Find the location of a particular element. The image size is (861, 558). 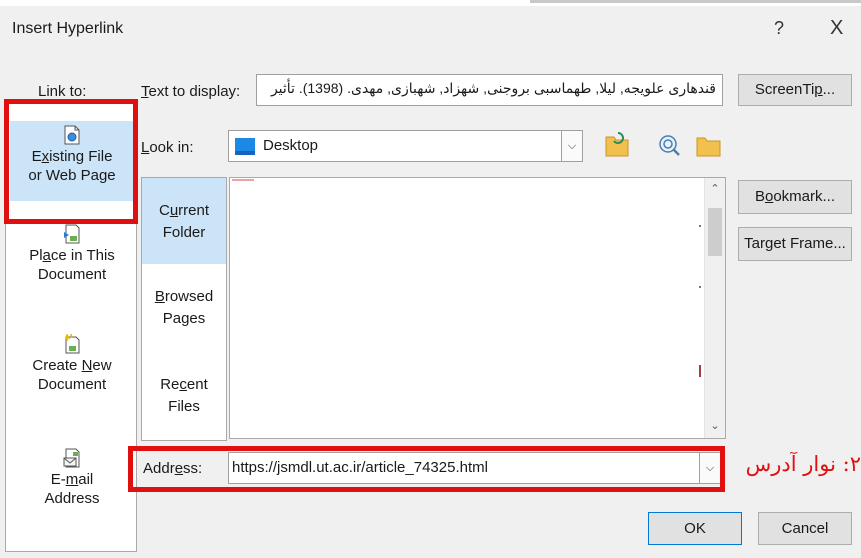

link-place-in-document: Place in This Document is located at coordinates (72, 264).